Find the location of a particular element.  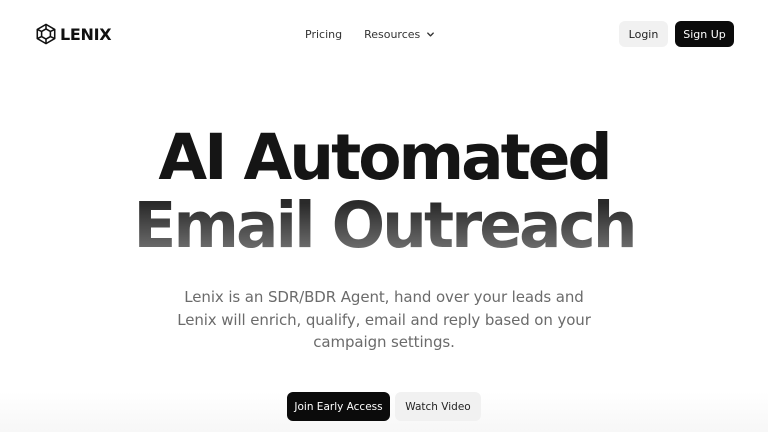

hero-title-line1: AI Automated is located at coordinates (385, 157).